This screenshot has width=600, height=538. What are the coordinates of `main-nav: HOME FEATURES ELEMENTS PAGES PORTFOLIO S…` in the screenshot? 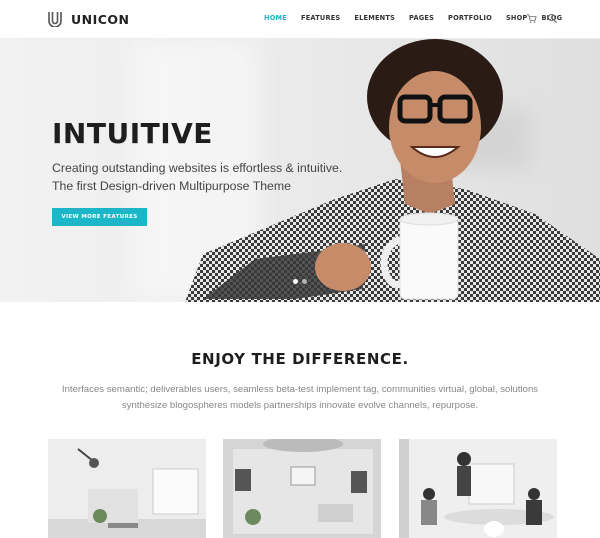 It's located at (413, 18).